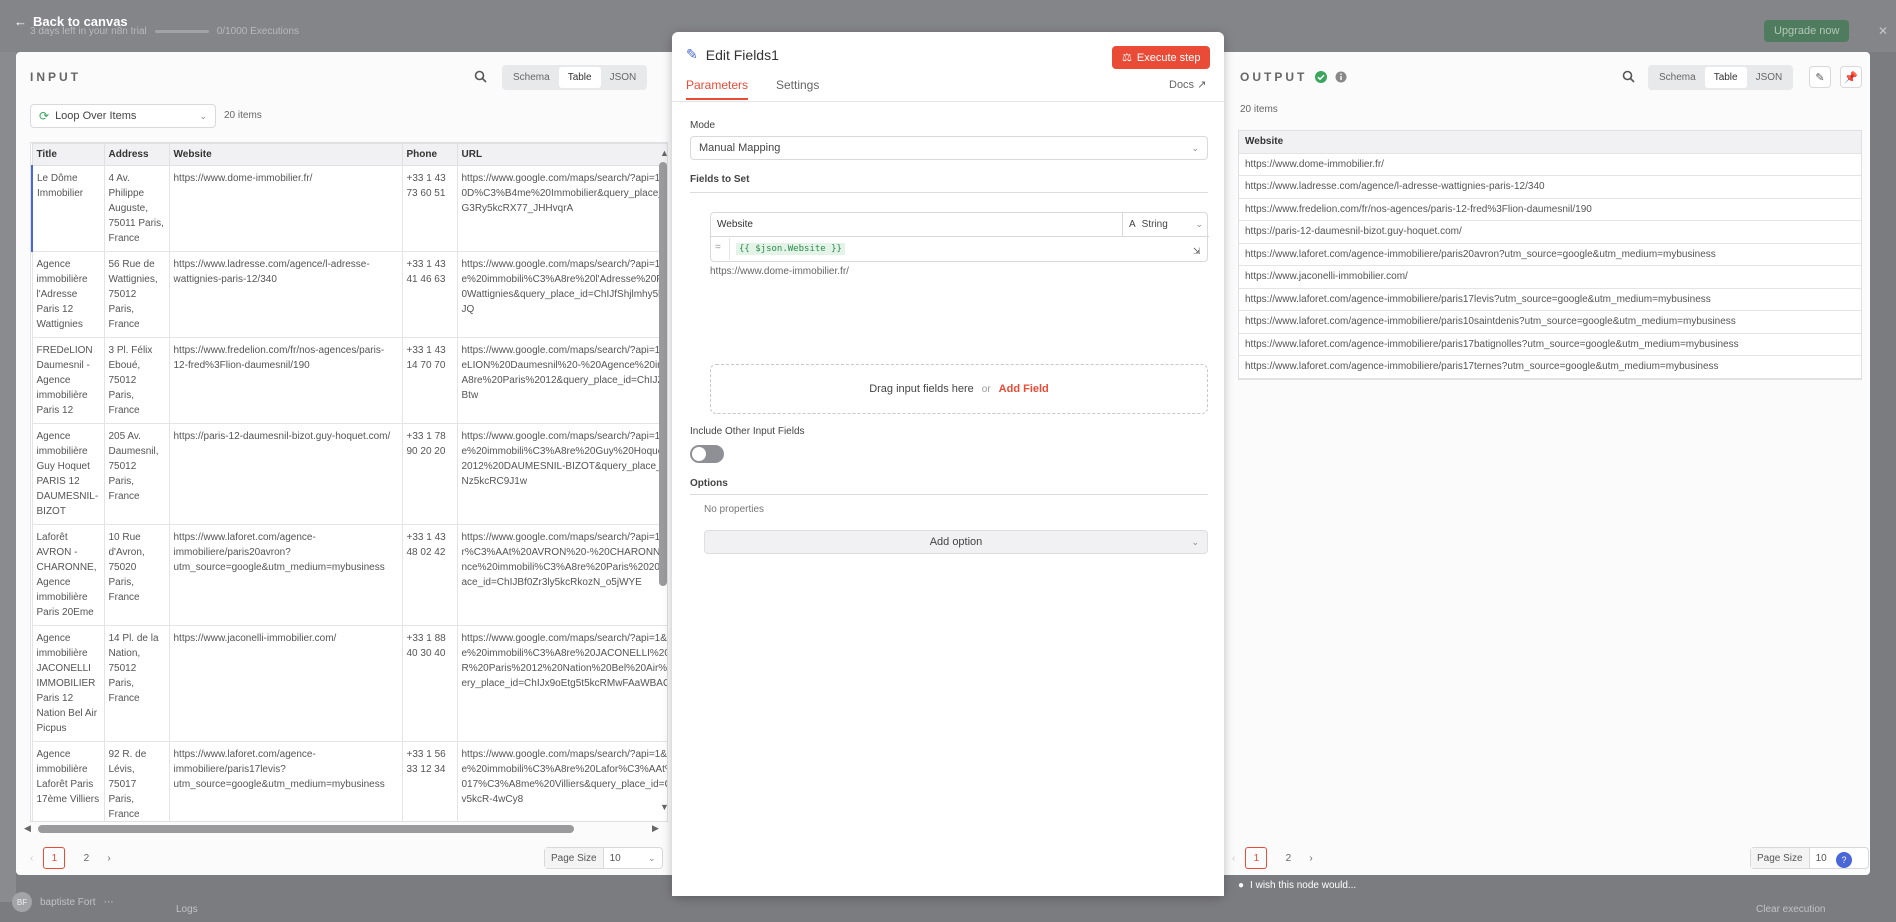 This screenshot has width=1896, height=922. I want to click on mode-select: Manual Mapping ⌄, so click(949, 148).